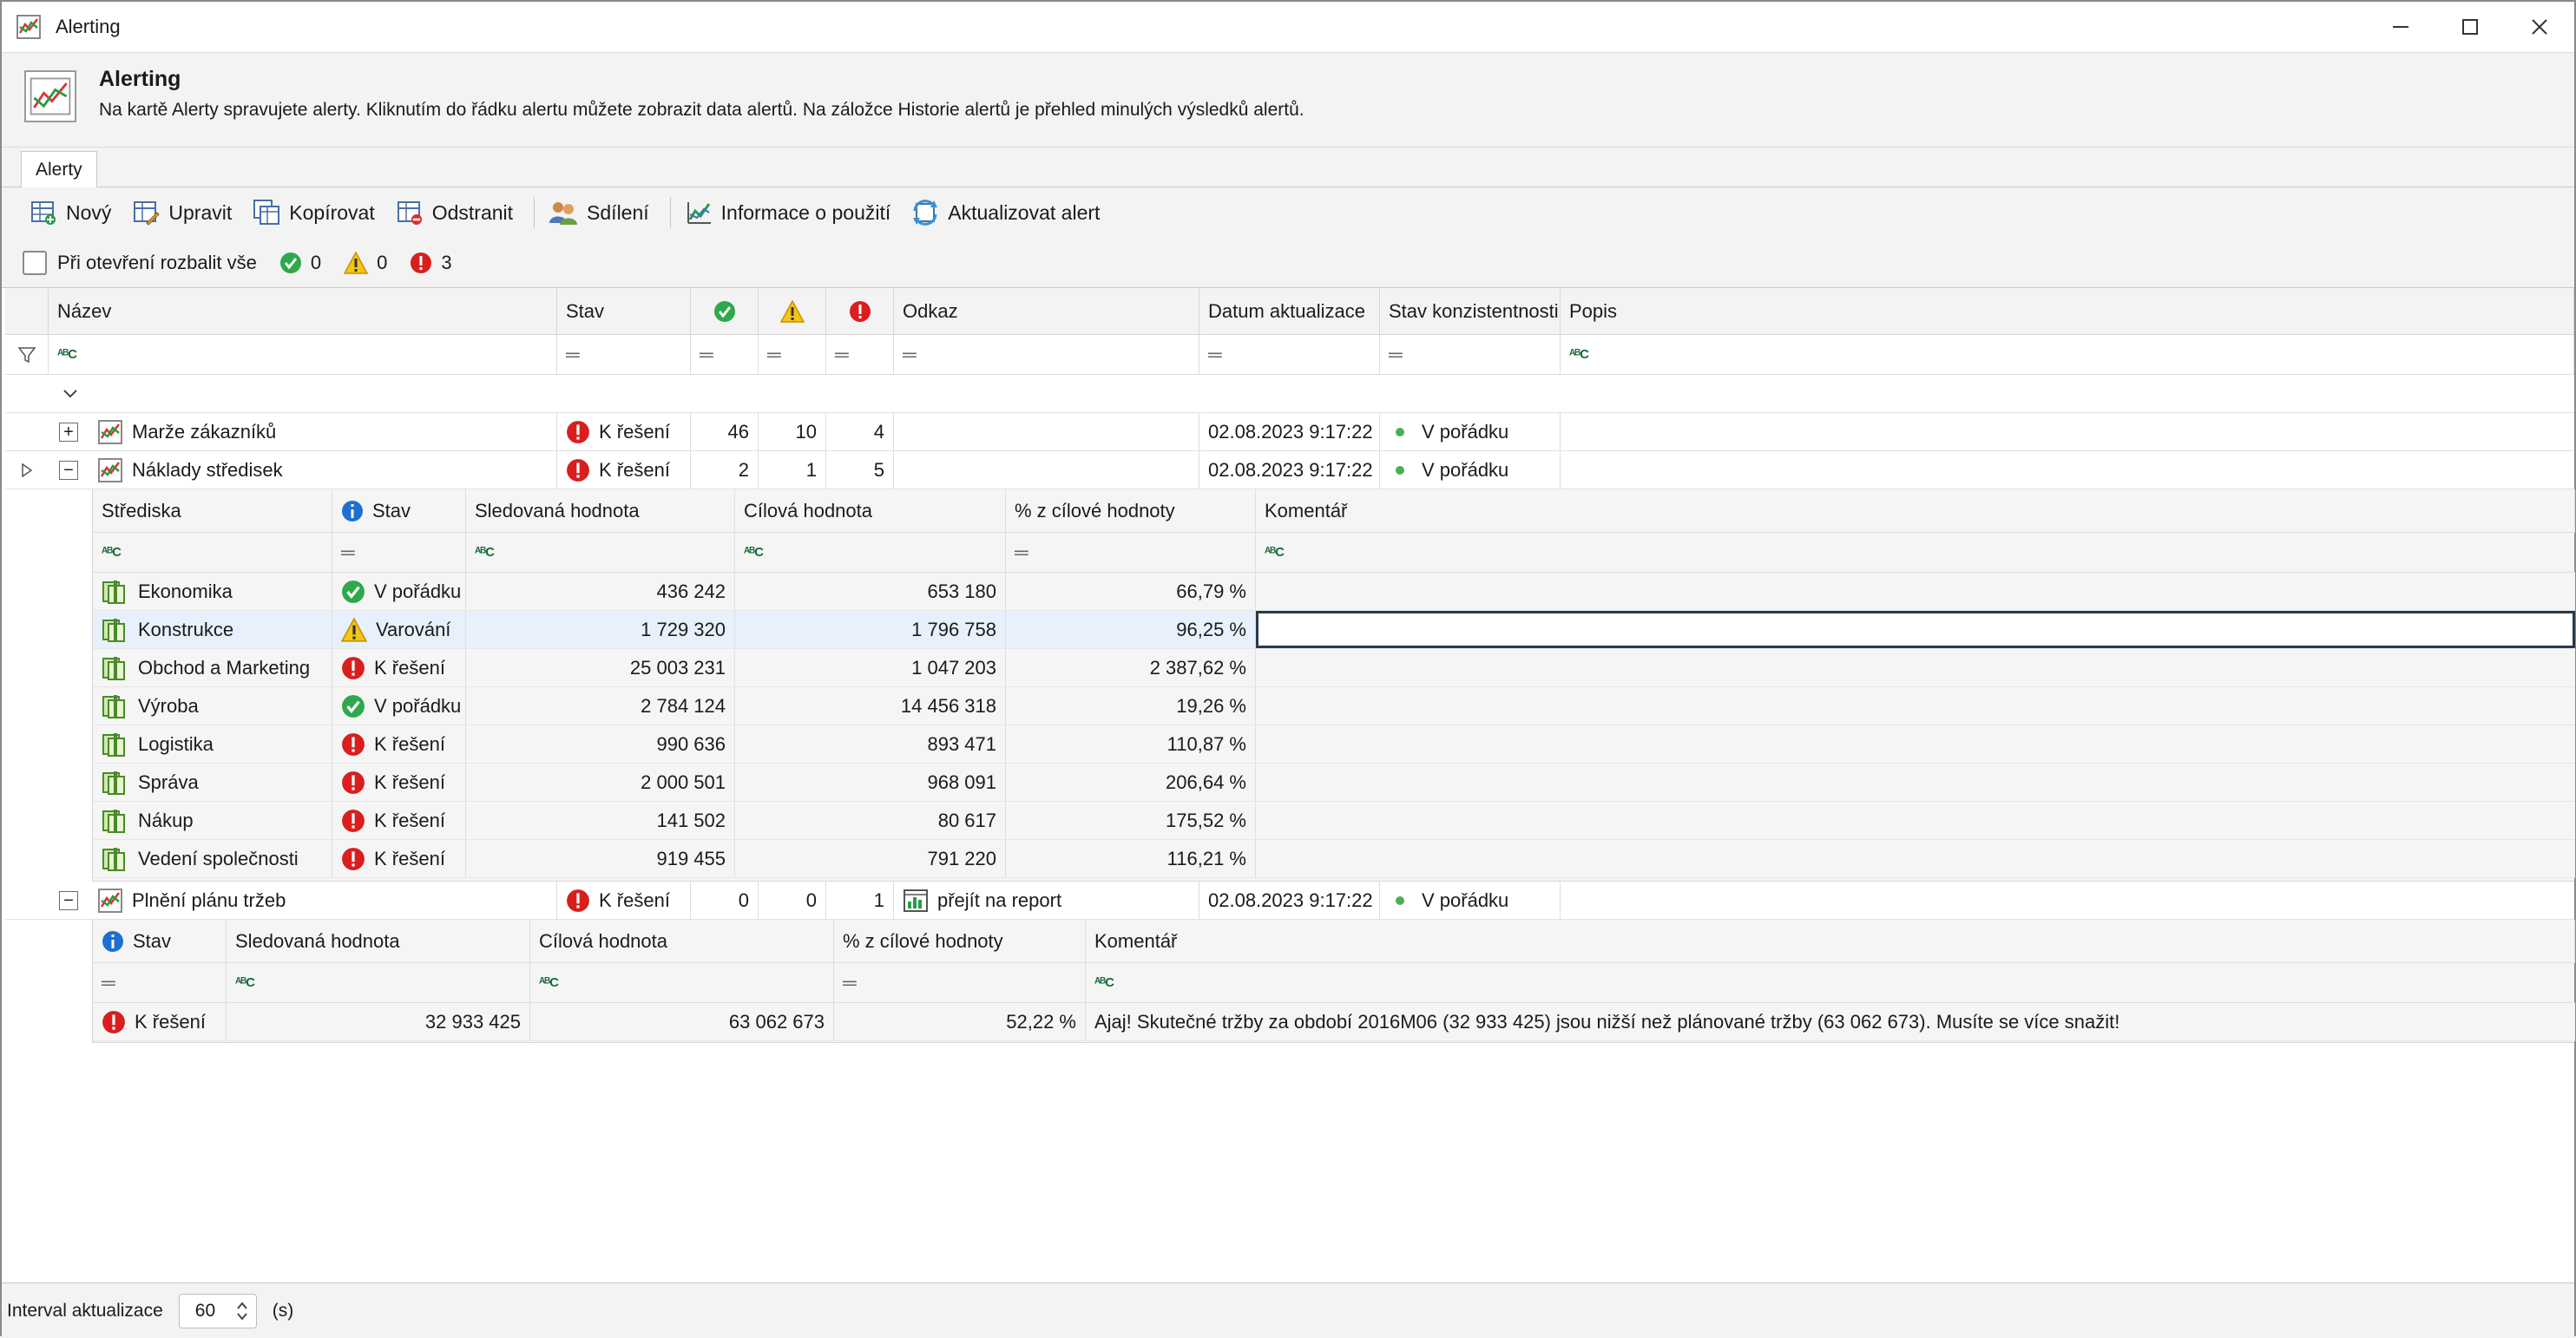 This screenshot has width=2576, height=1338. I want to click on center-name: Obchod a Marketing, so click(224, 667).